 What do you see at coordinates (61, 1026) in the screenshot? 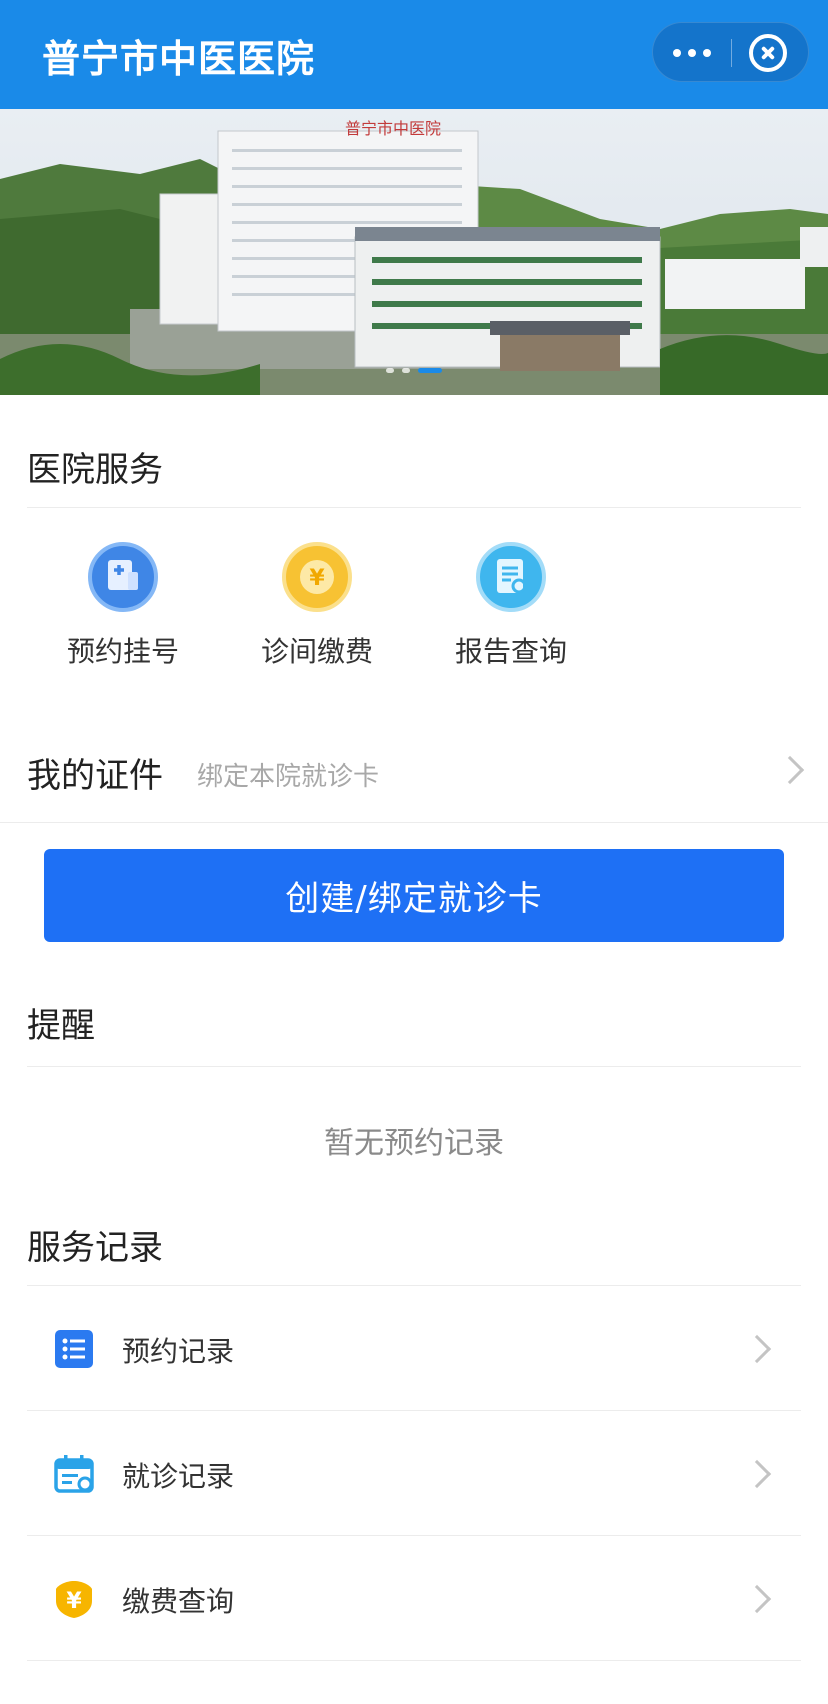
I see `reminder-title: 提醒` at bounding box center [61, 1026].